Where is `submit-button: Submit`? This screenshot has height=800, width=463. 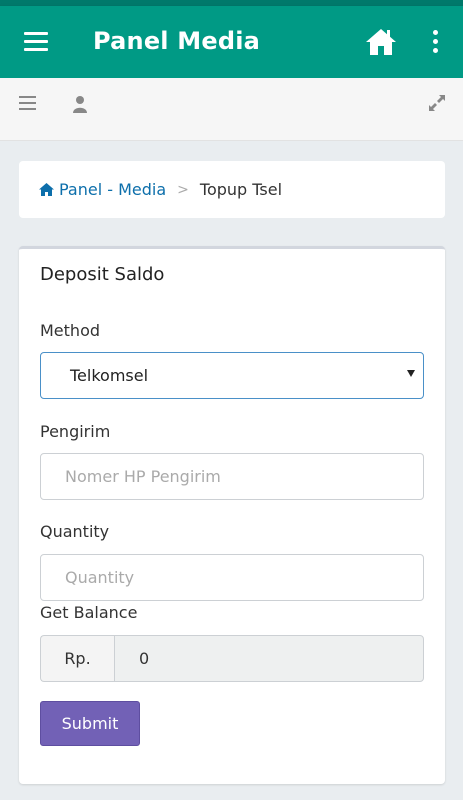
submit-button: Submit is located at coordinates (90, 723).